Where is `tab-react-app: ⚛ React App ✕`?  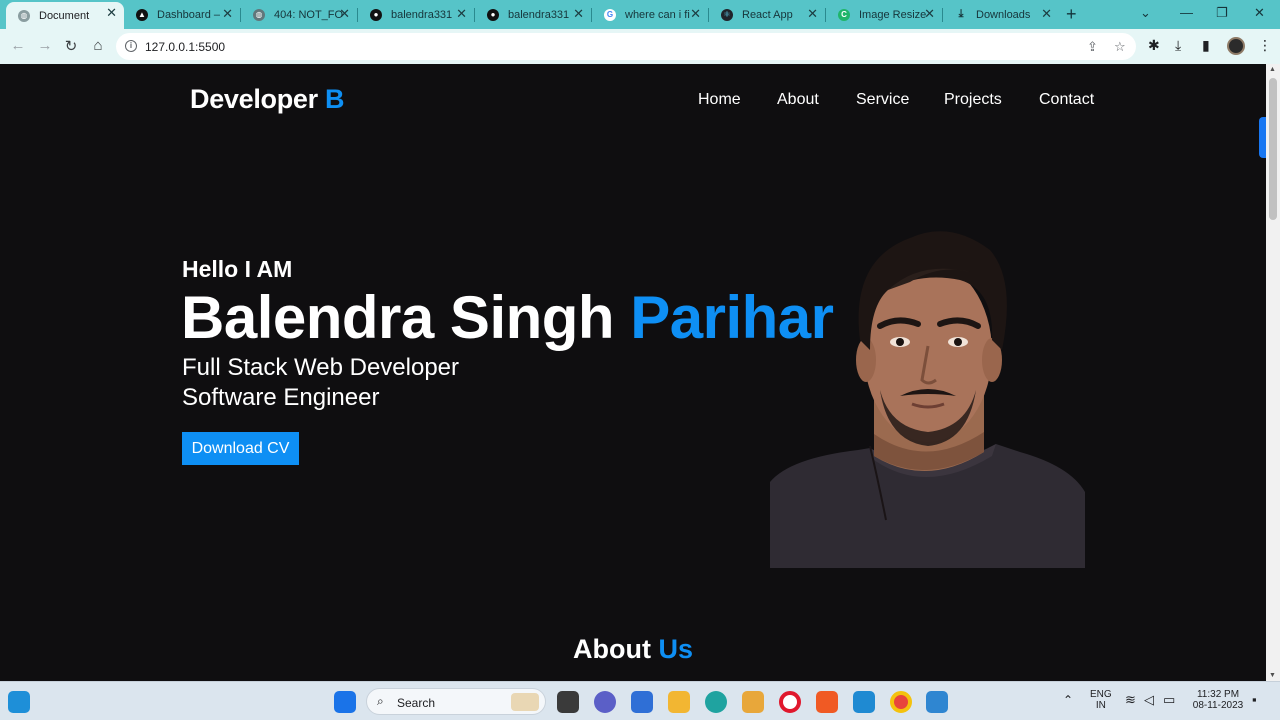 tab-react-app: ⚛ React App ✕ is located at coordinates (767, 14).